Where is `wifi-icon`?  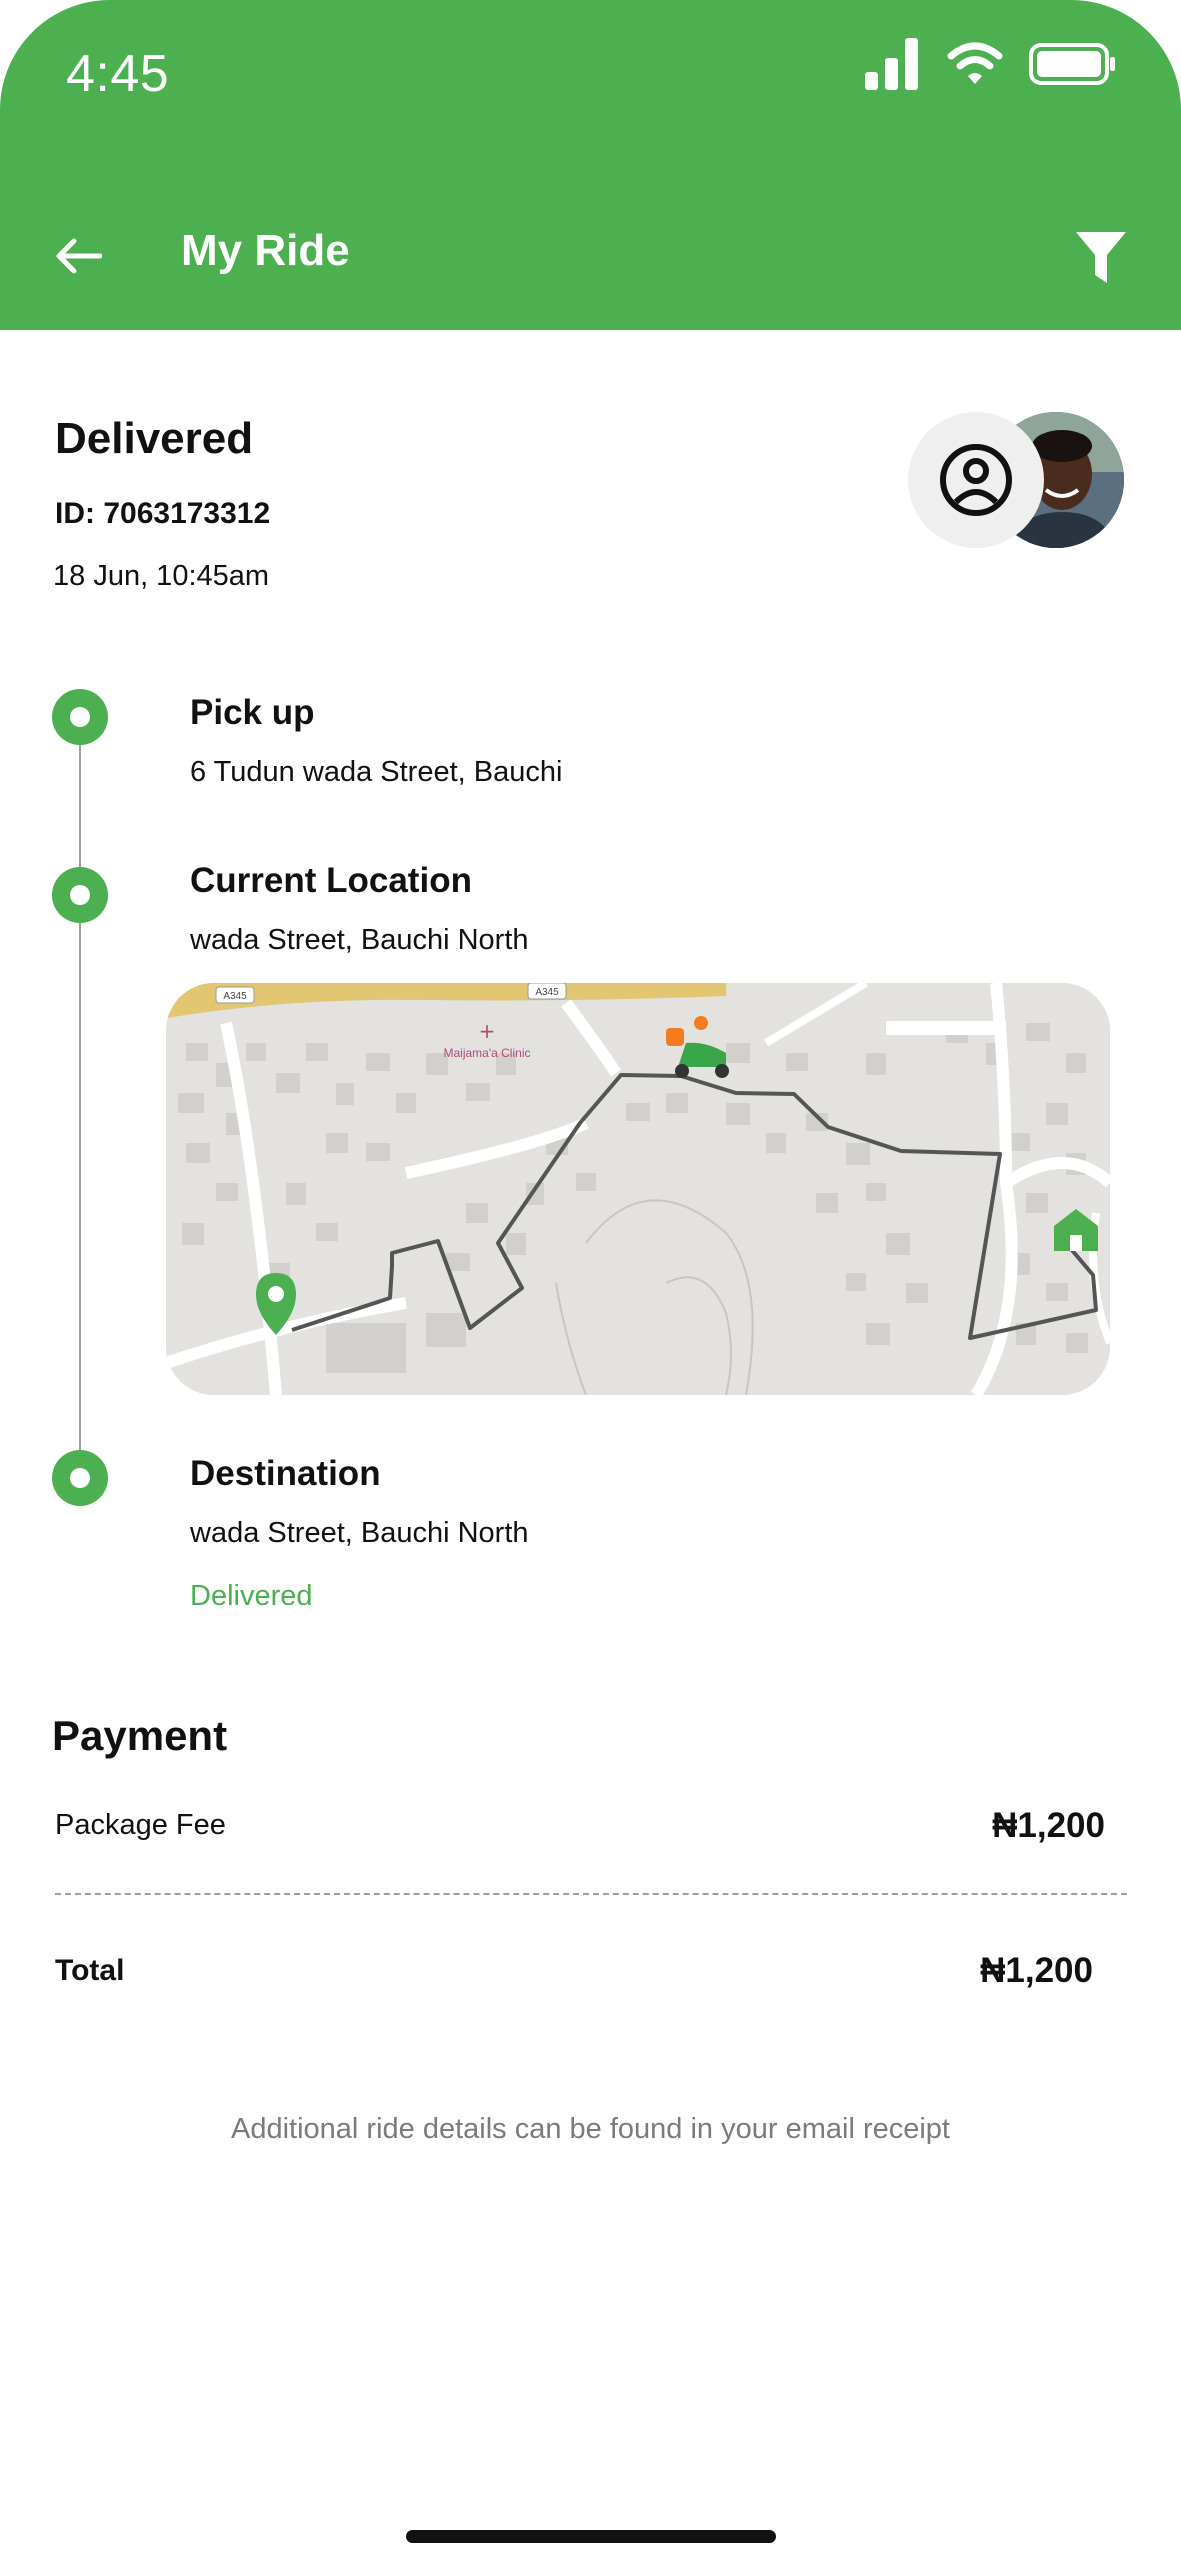 wifi-icon is located at coordinates (975, 63).